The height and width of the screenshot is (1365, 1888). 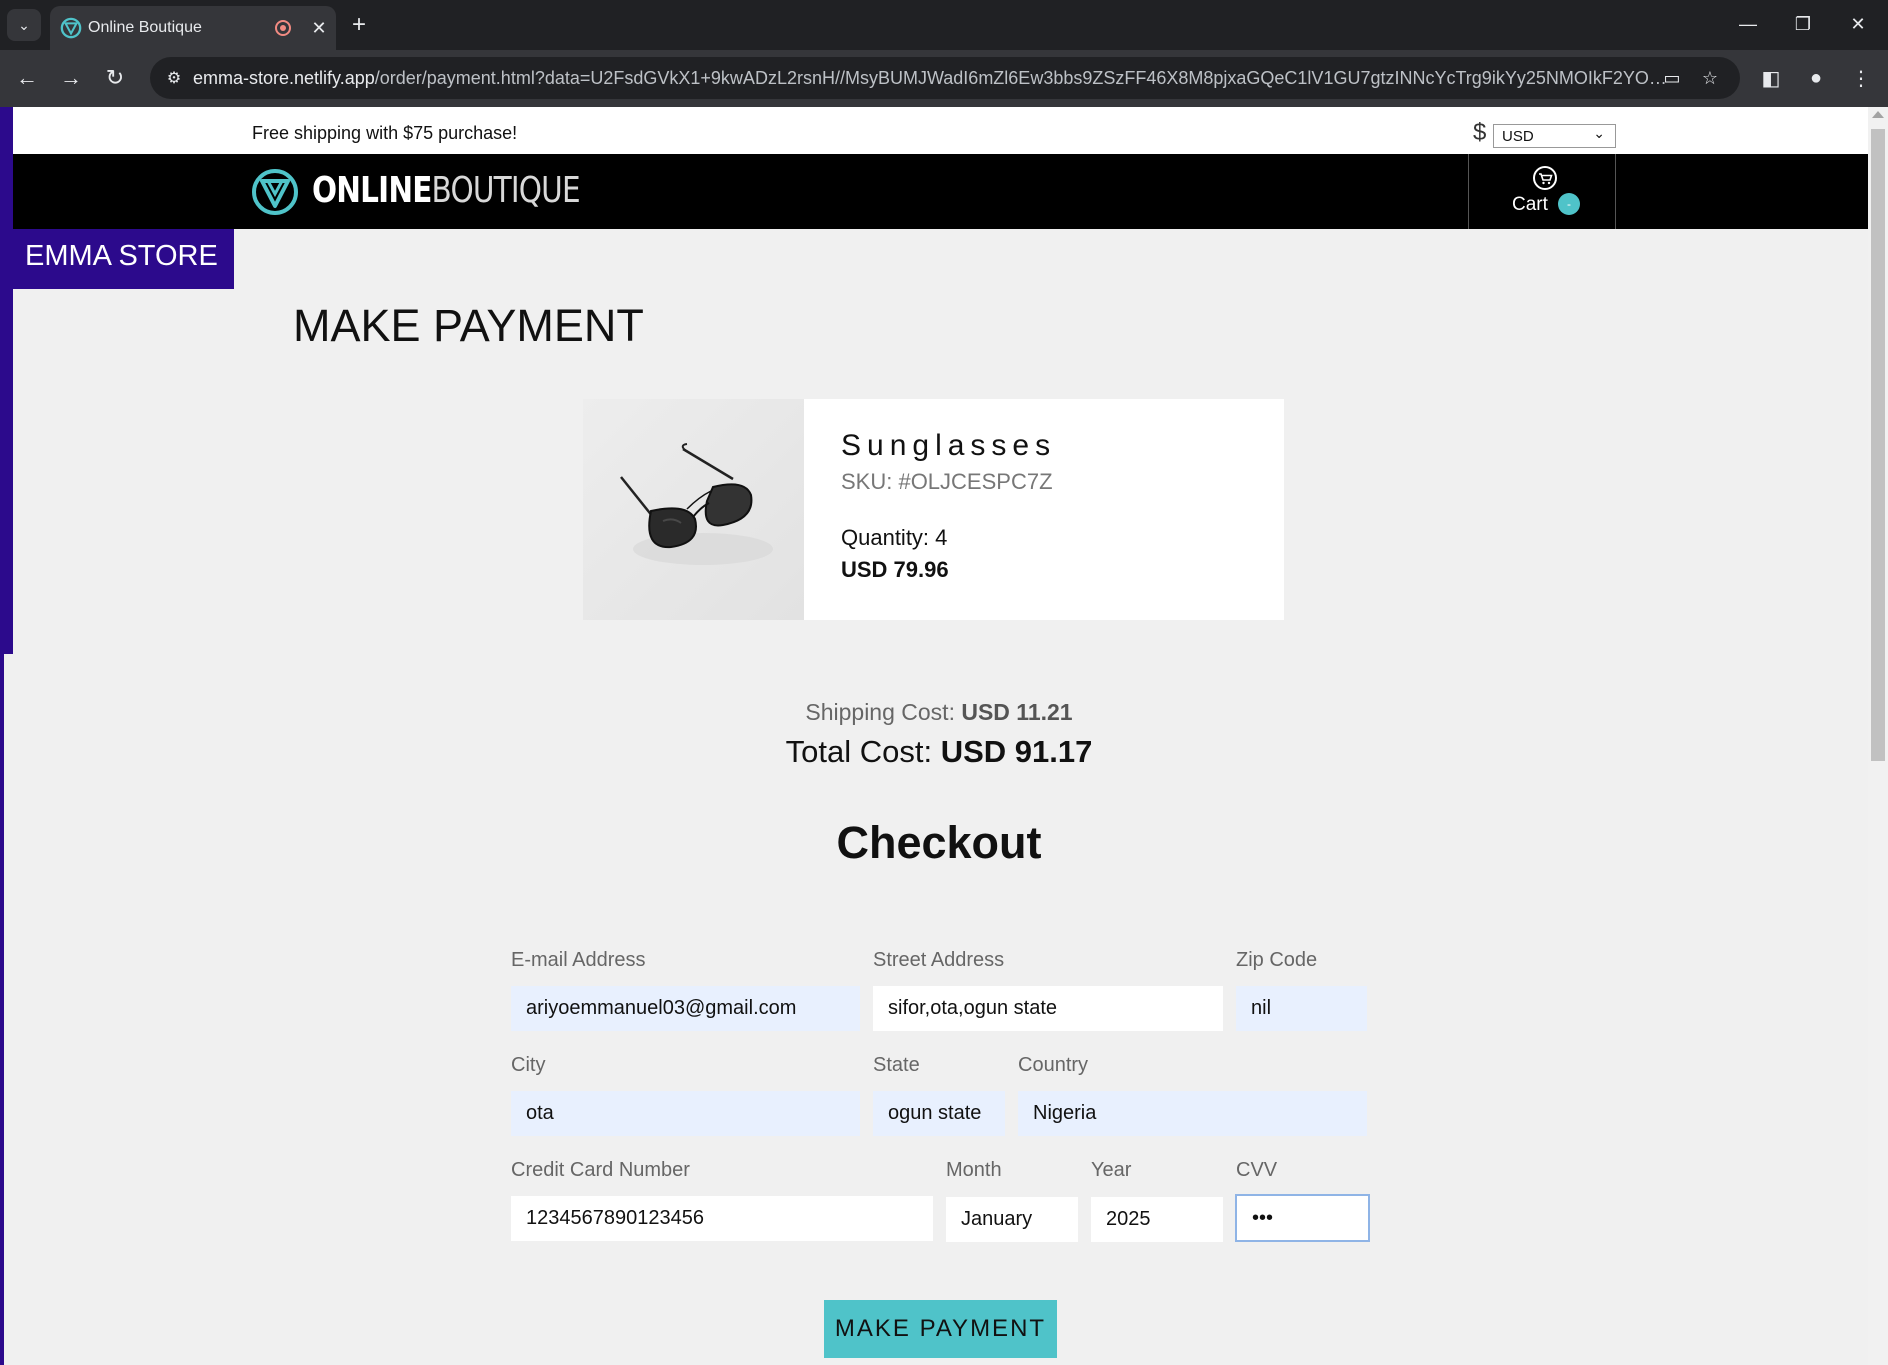 I want to click on site-header: ONLINEBOUTIQUE Cart -, so click(x=940, y=191).